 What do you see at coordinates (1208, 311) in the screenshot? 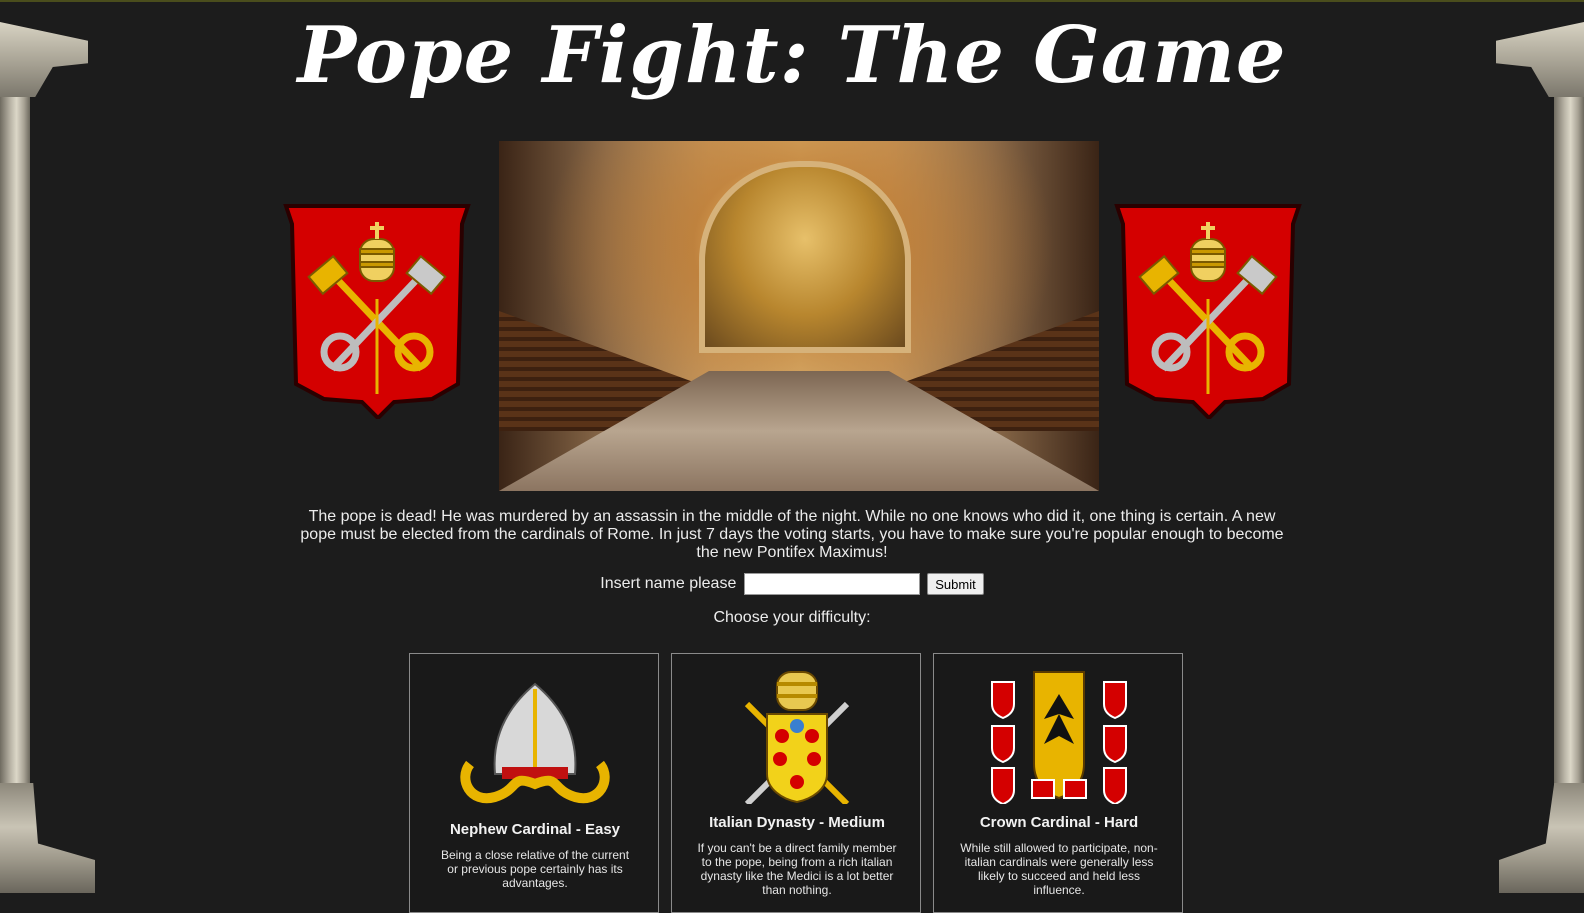
I see `papal-coat-of-arms-right-icon` at bounding box center [1208, 311].